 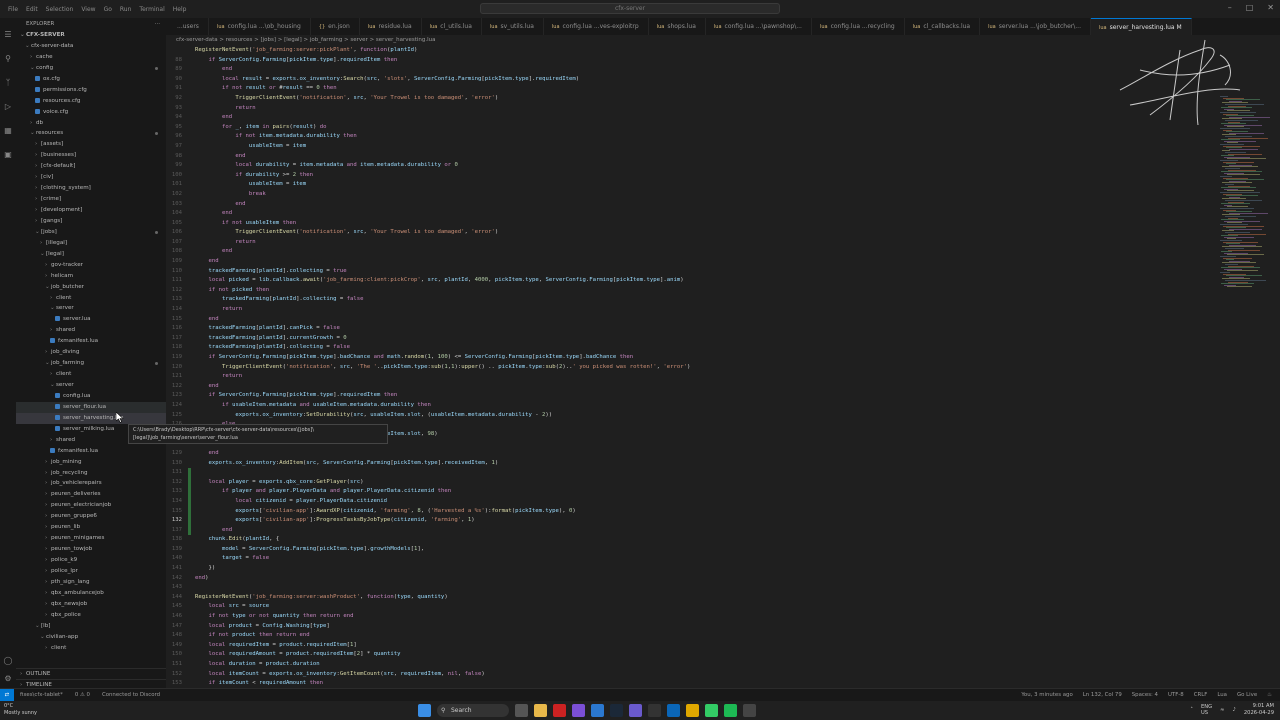 I want to click on tree-folder: › [cfx-default], so click(x=91, y=166).